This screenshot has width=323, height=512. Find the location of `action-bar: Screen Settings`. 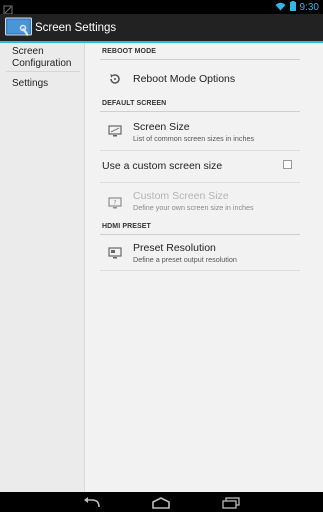

action-bar: Screen Settings is located at coordinates (161, 28).